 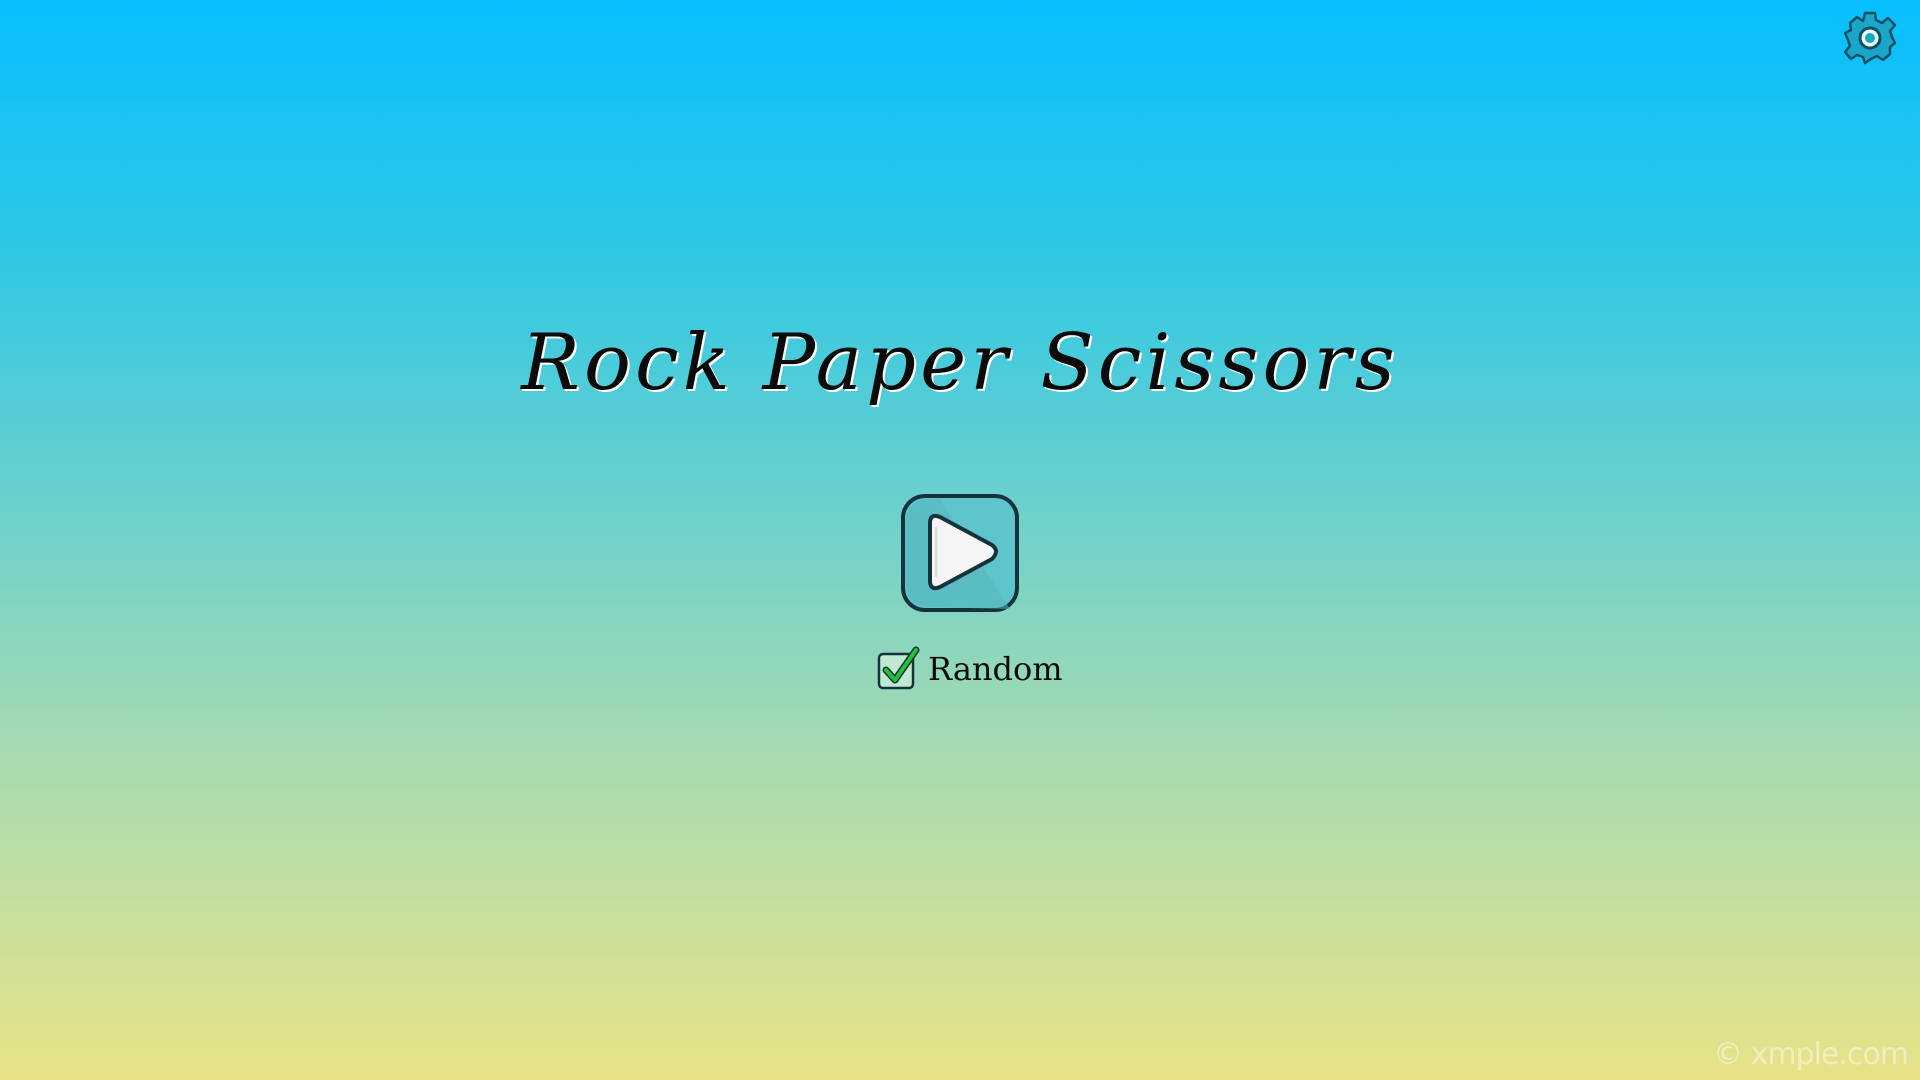 I want to click on play-button, so click(x=960, y=553).